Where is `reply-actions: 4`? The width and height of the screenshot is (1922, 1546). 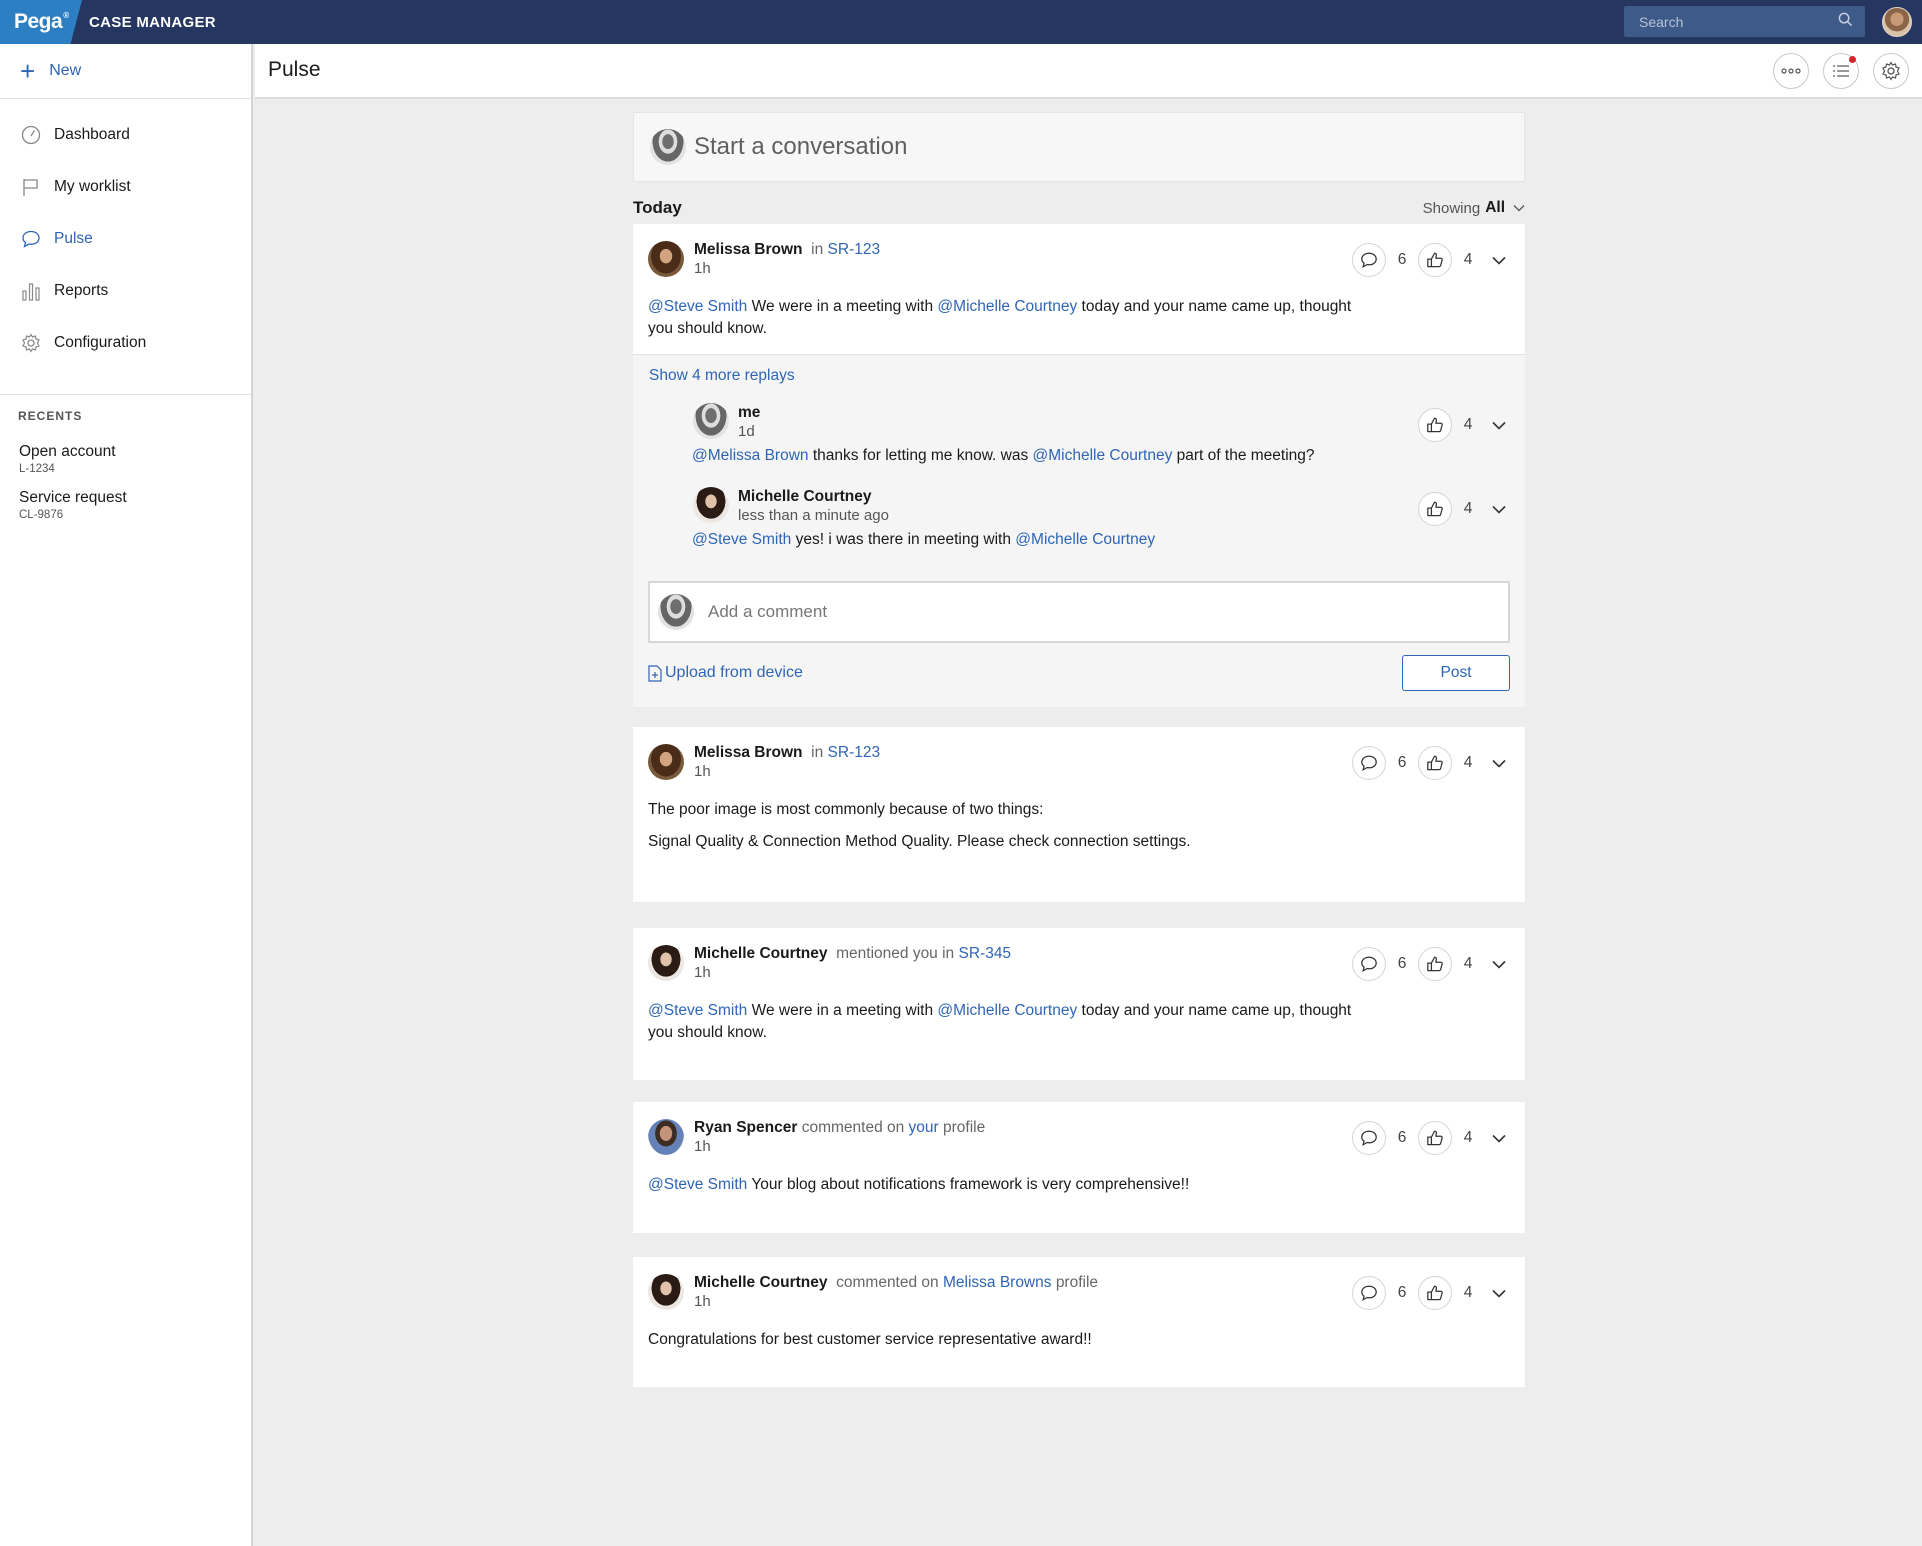
reply-actions: 4 is located at coordinates (1464, 425).